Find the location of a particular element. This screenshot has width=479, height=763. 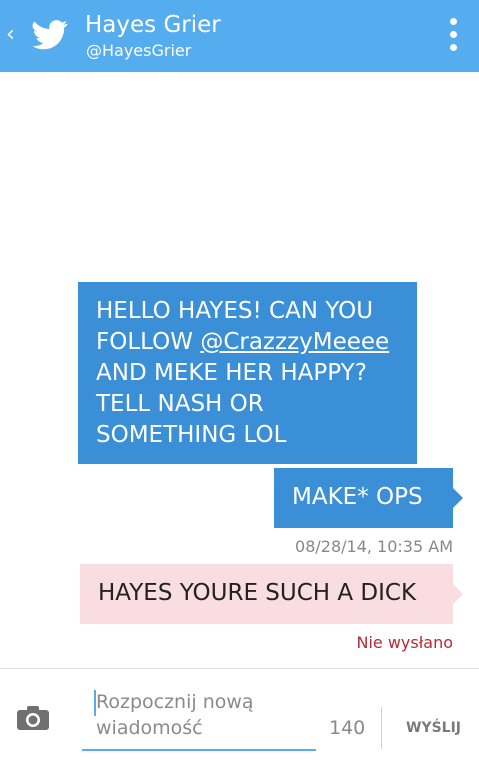

camera-icon is located at coordinates (33, 718).